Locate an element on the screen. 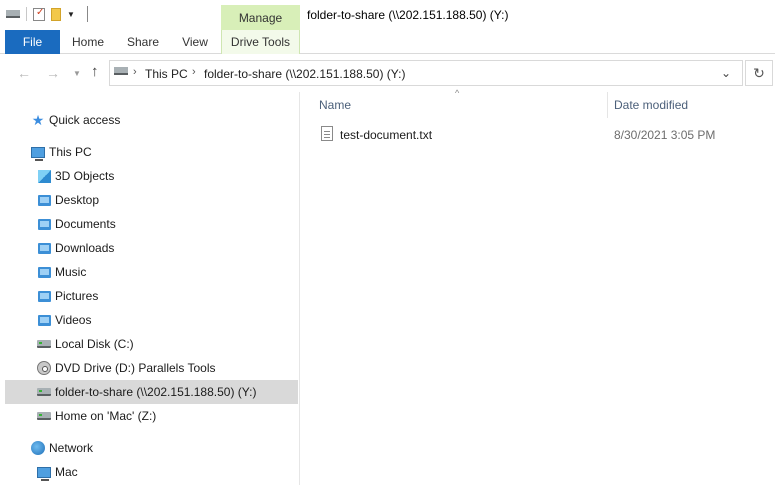 The height and width of the screenshot is (485, 775). breadcrumb-this-pc: This PC is located at coordinates (166, 74).